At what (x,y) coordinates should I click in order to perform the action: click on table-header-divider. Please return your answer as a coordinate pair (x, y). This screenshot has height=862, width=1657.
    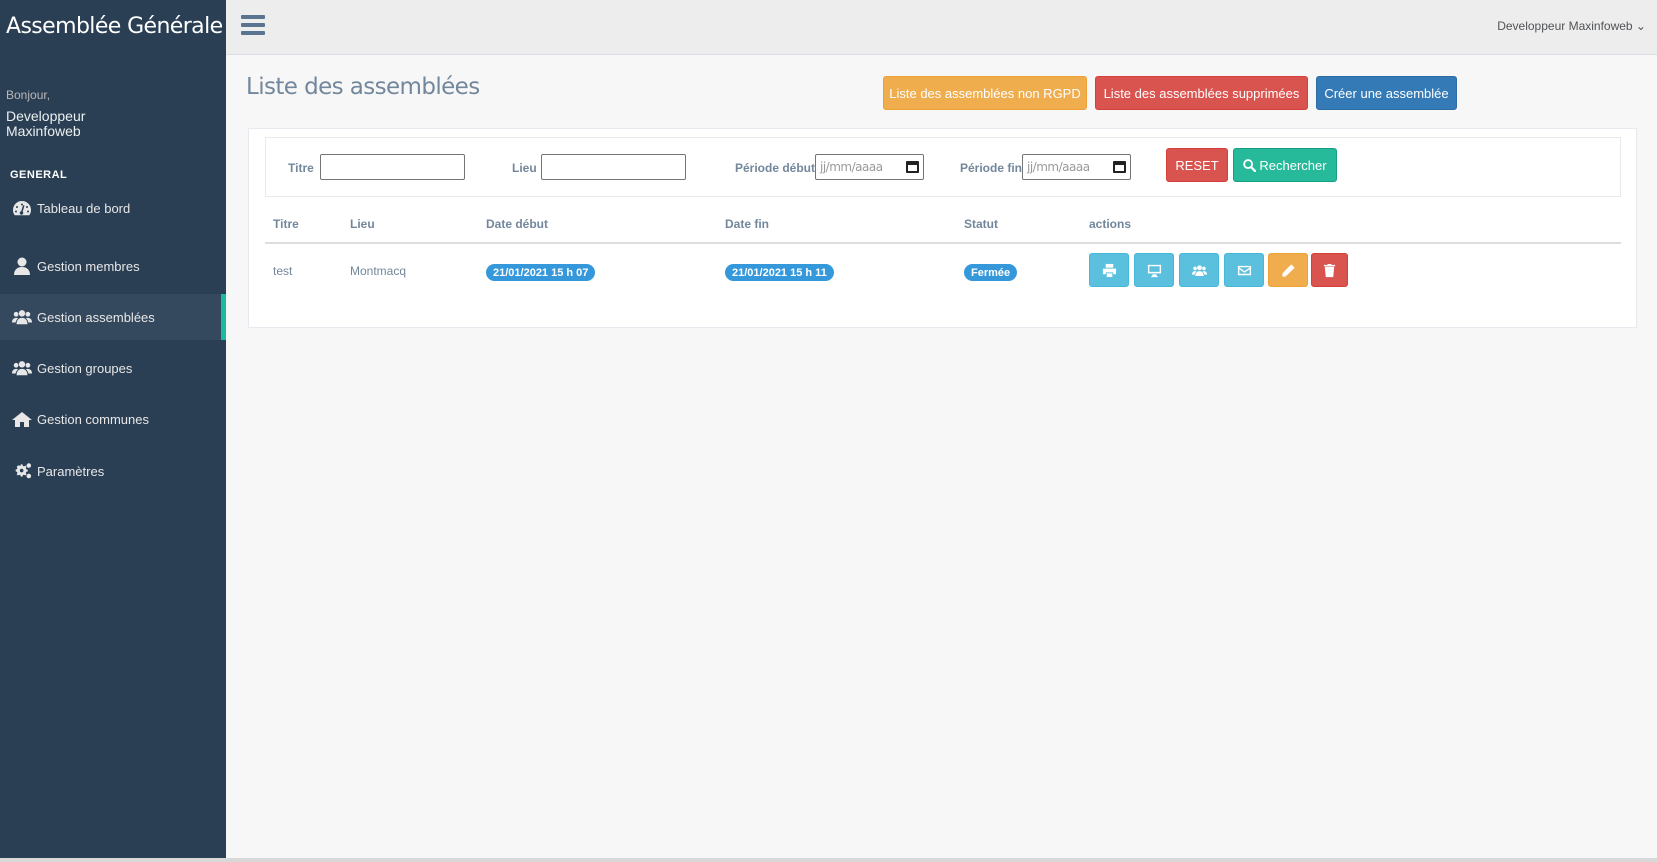
    Looking at the image, I should click on (943, 243).